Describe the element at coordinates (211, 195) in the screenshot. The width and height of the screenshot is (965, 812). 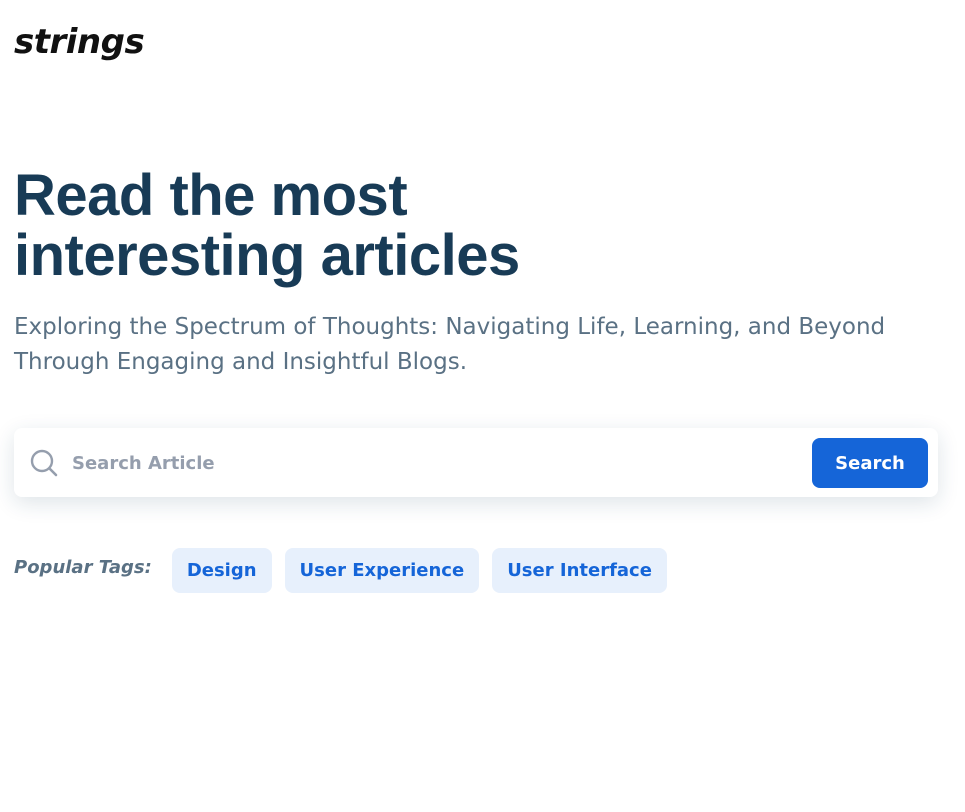
I see `hero-title-line-1: Read the most` at that location.